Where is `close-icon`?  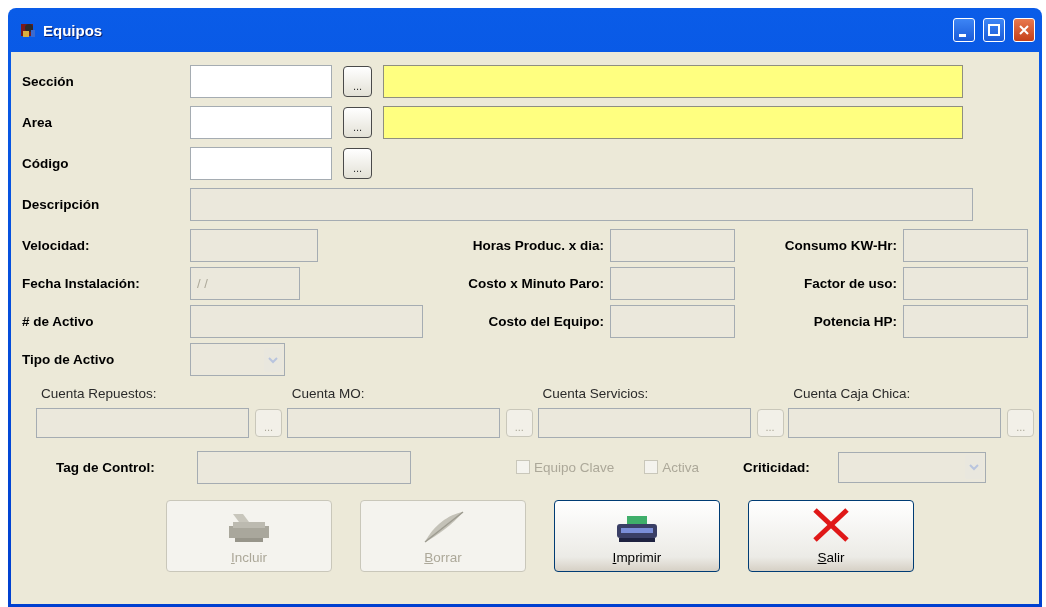 close-icon is located at coordinates (1024, 30).